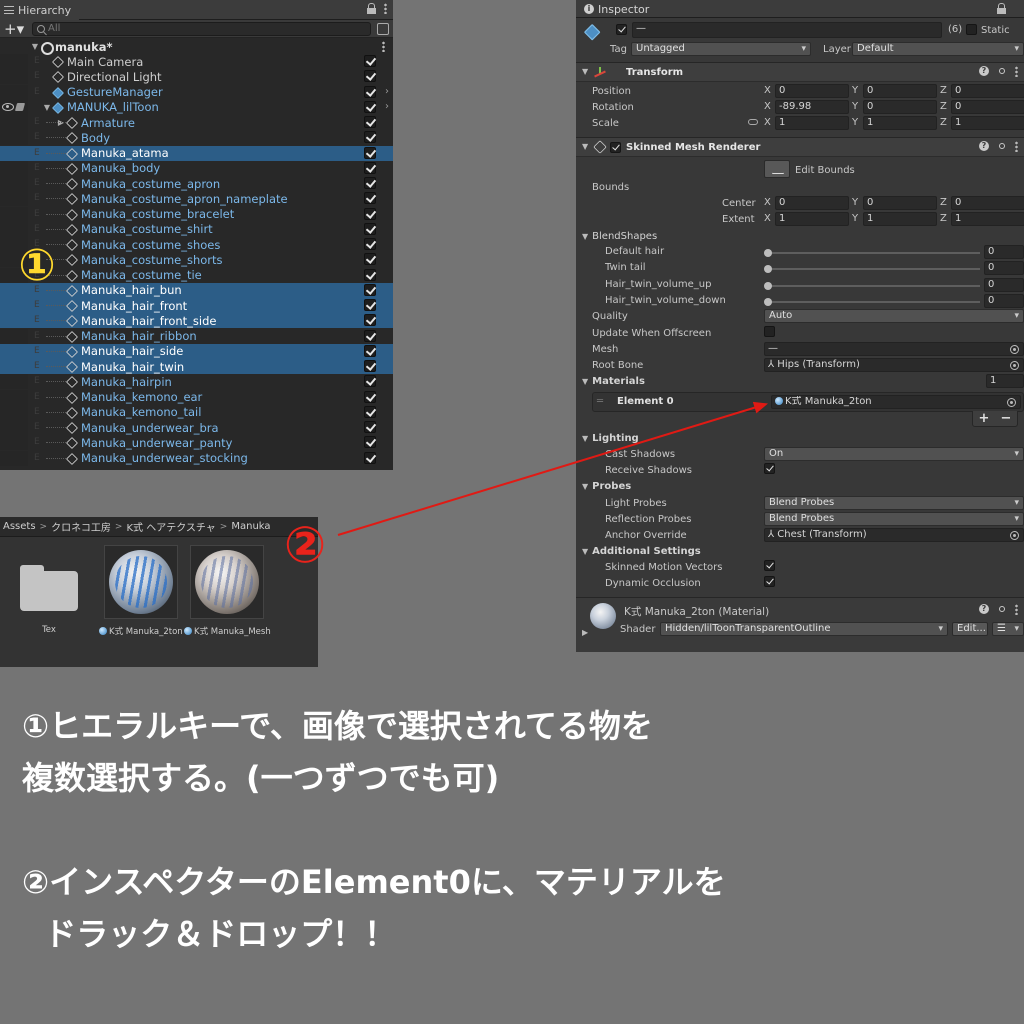 This screenshot has height=1024, width=1024. What do you see at coordinates (987, 91) in the screenshot?
I see `position-z-field: 0` at bounding box center [987, 91].